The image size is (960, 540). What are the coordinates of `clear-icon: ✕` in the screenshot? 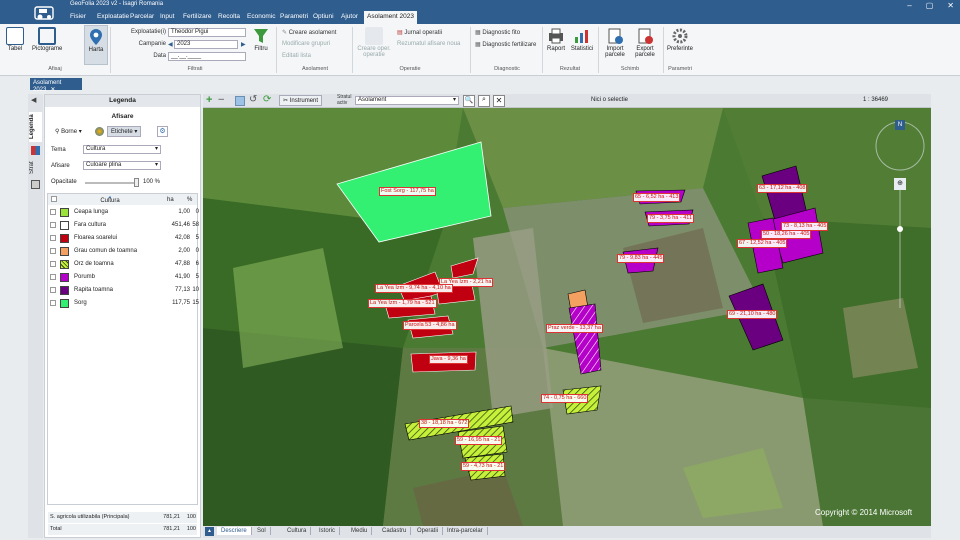 It's located at (499, 101).